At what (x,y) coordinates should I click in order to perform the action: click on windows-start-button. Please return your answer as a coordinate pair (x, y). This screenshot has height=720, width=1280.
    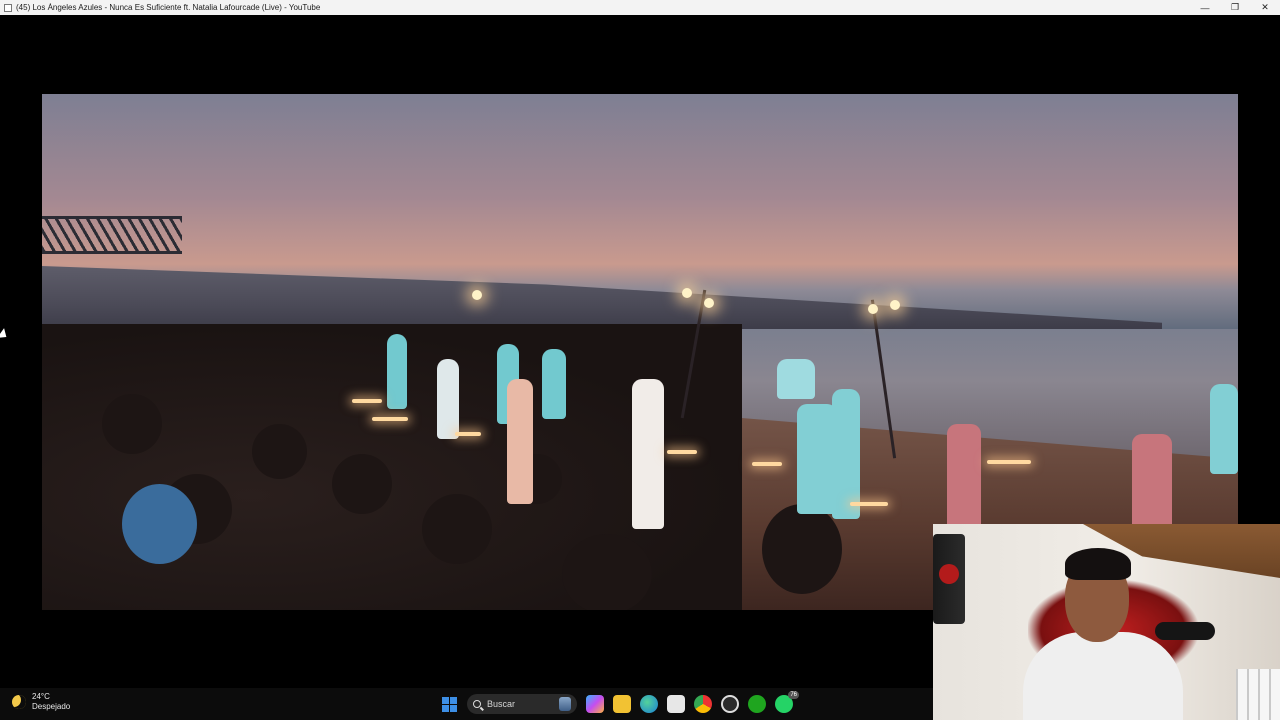
    Looking at the image, I should click on (449, 704).